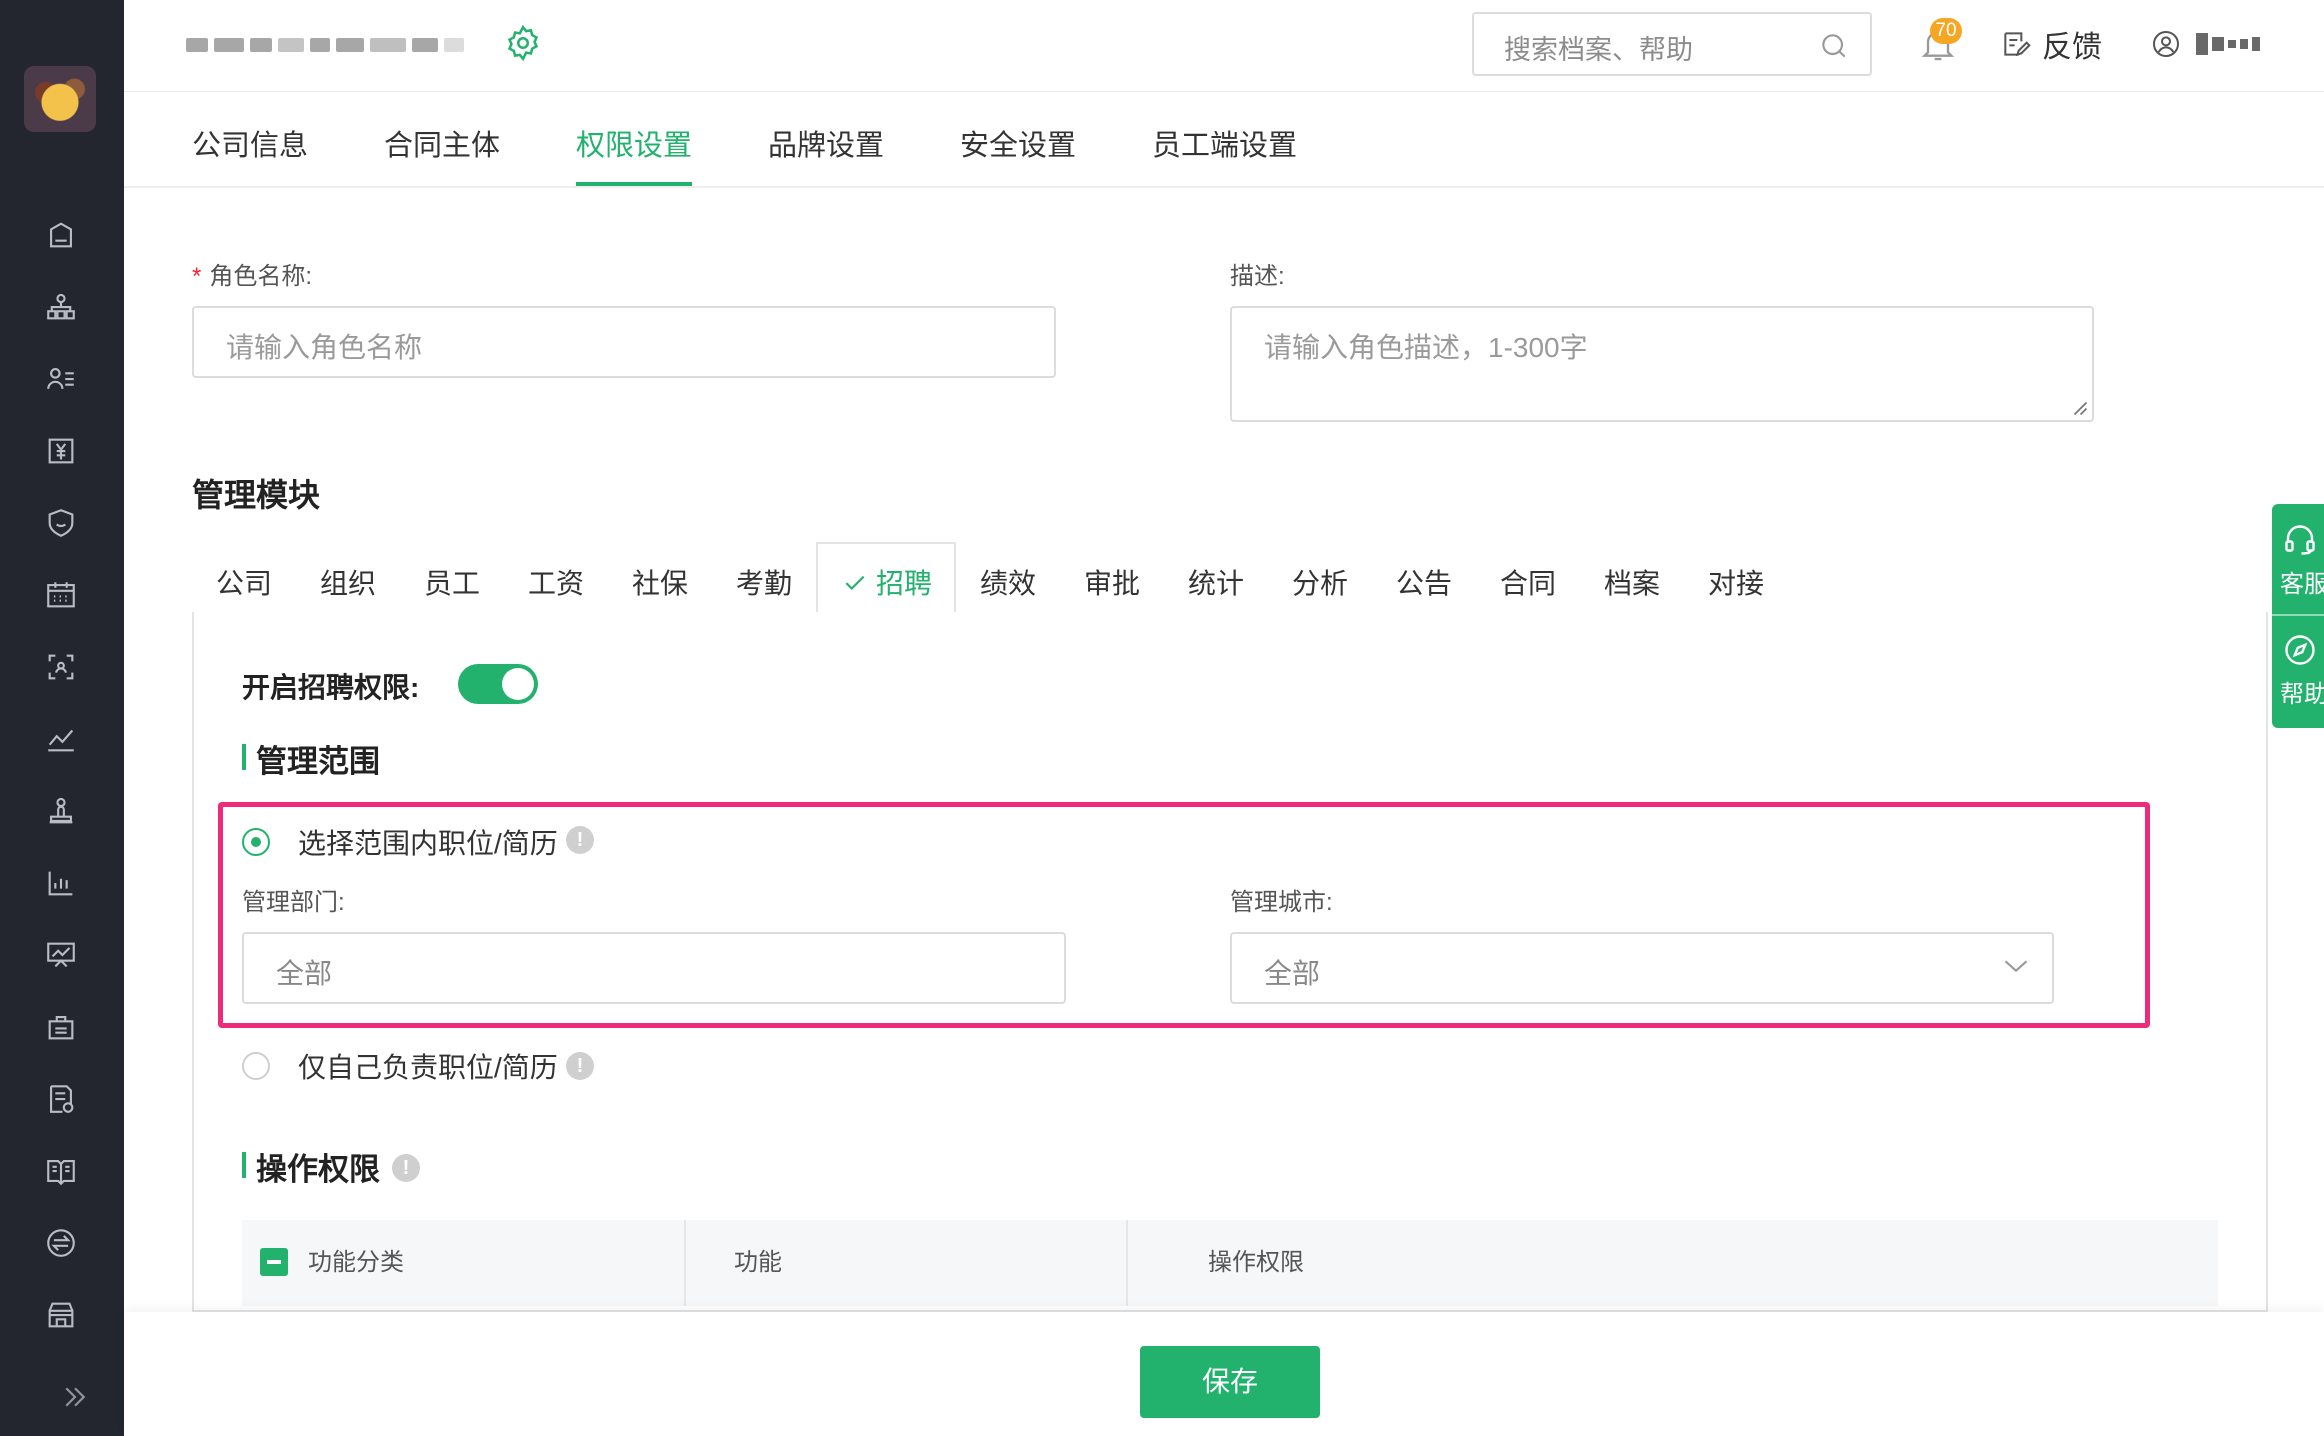  I want to click on scope-option-label: 选择范围内职位/简历, so click(428, 843).